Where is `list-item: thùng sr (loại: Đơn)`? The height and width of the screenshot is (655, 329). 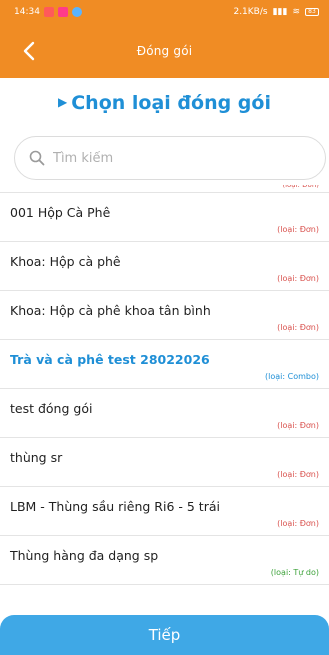
list-item: thùng sr (loại: Đơn) is located at coordinates (164, 462).